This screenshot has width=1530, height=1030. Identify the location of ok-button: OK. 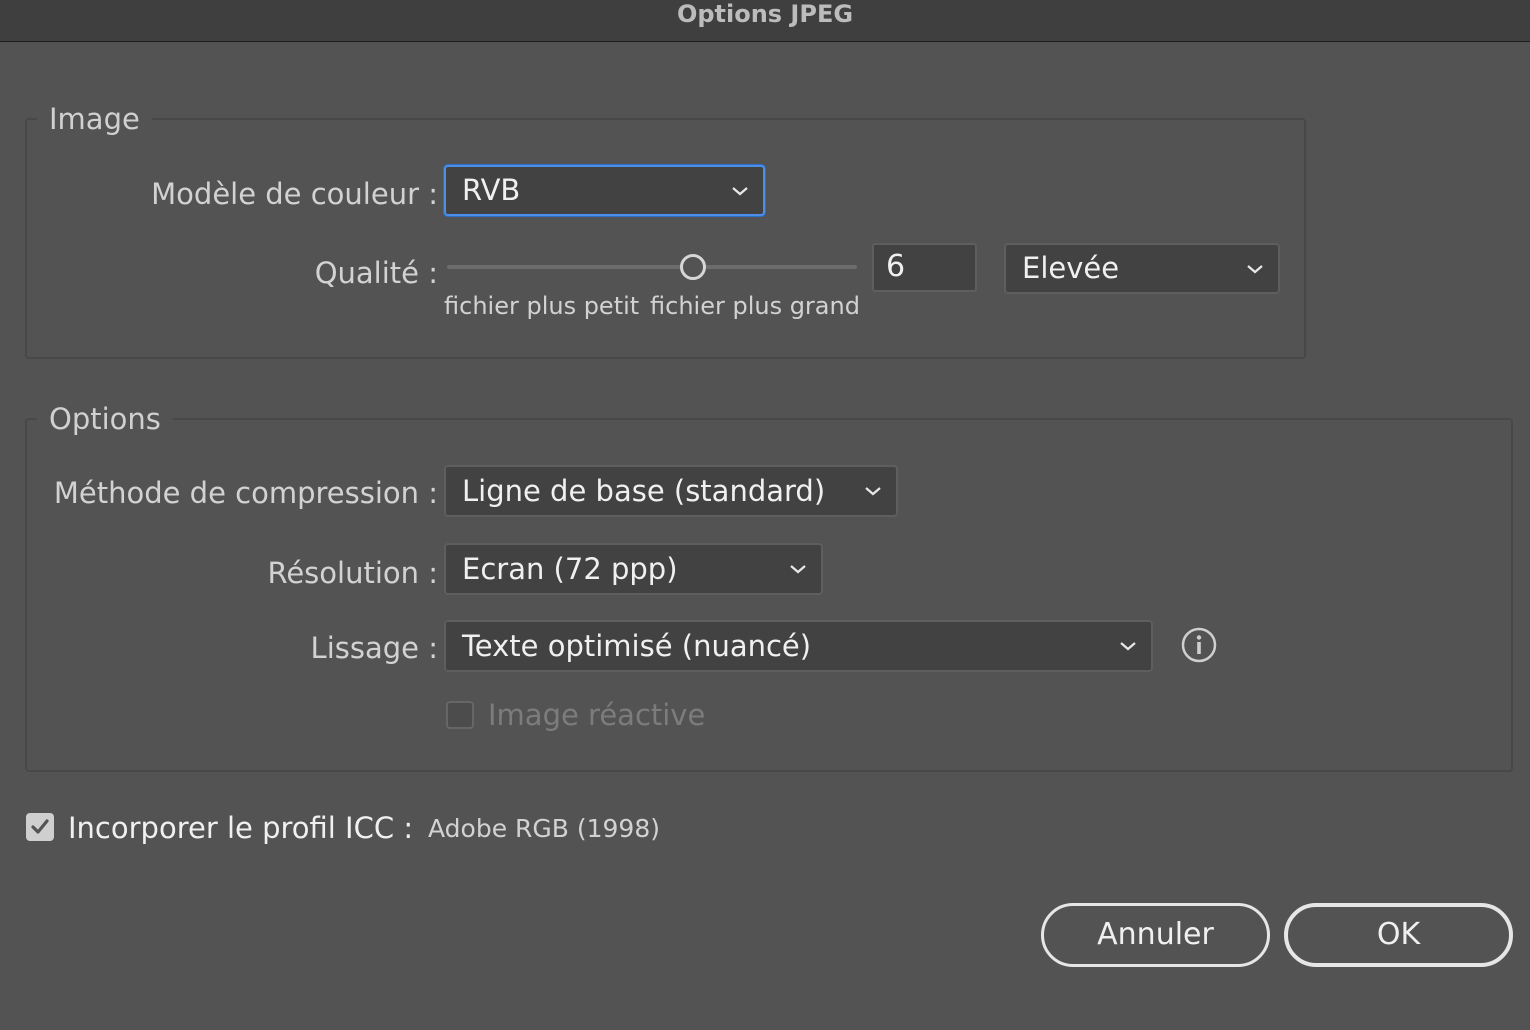
(1398, 935).